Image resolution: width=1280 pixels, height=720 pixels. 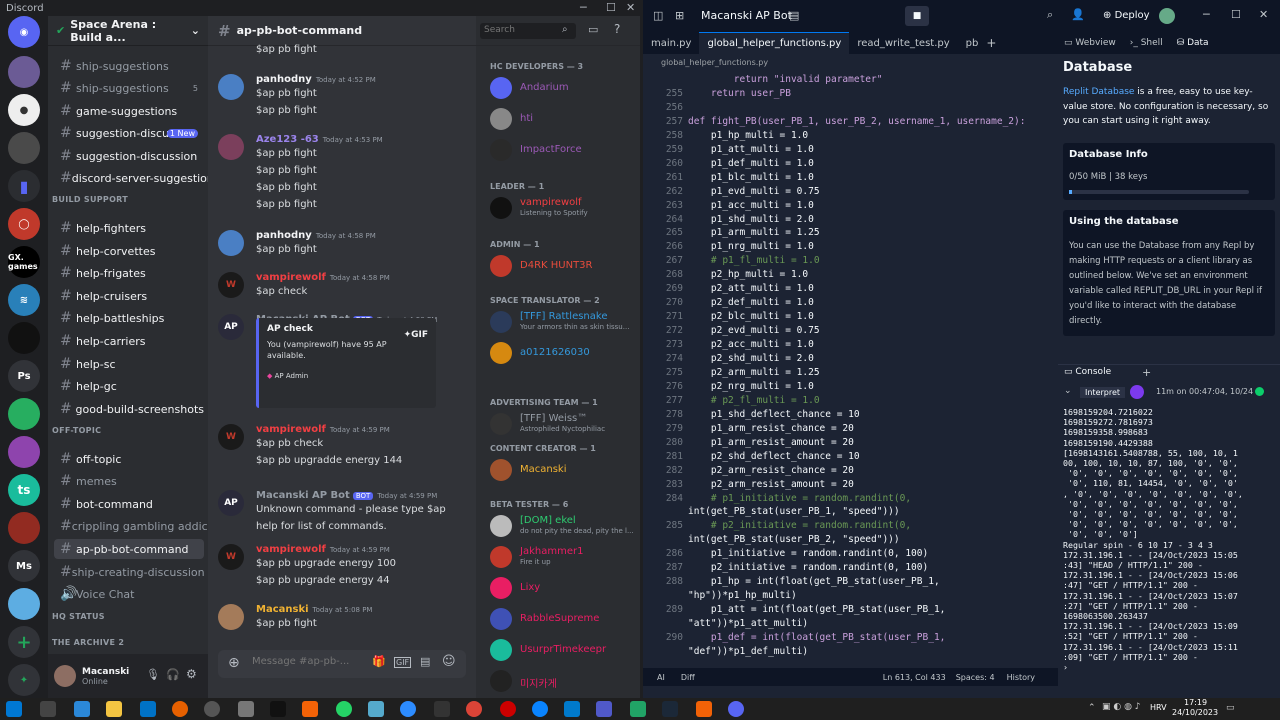 I want to click on taskbar-app-icon, so click(x=212, y=709).